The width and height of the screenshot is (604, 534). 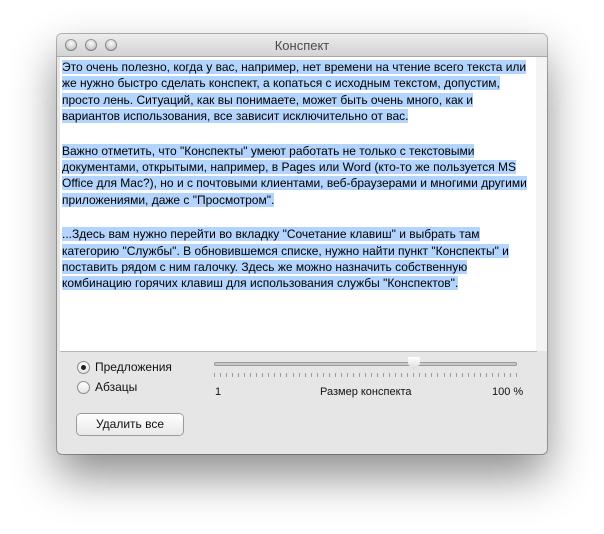 What do you see at coordinates (508, 392) in the screenshot?
I see `slider-max-label: 100 %` at bounding box center [508, 392].